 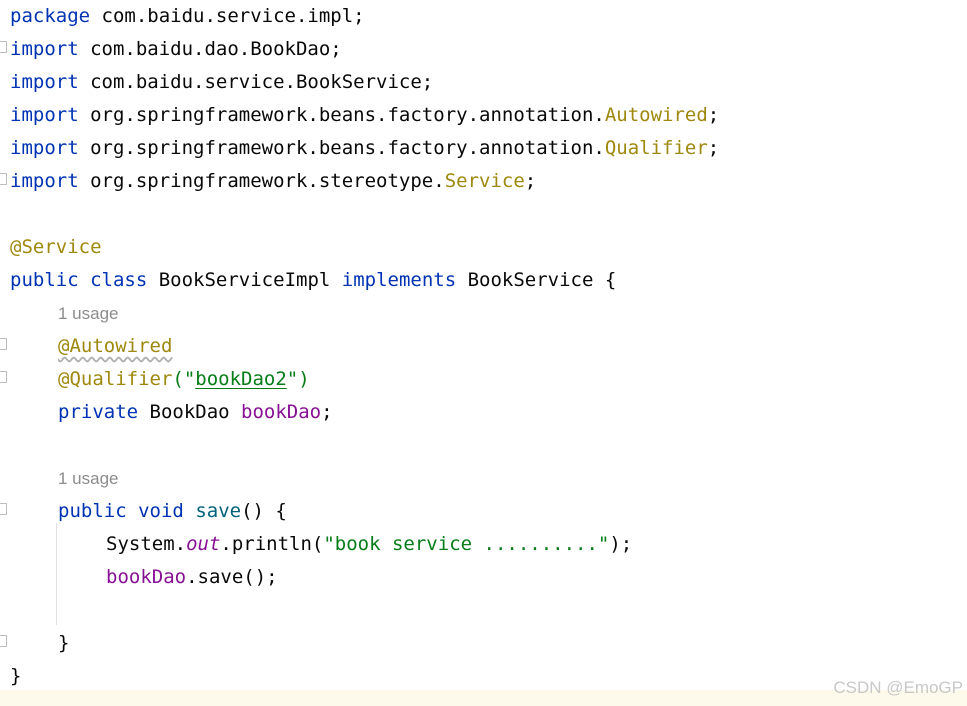 I want to click on code-token: com.baidu.service.BookService;, so click(x=256, y=82).